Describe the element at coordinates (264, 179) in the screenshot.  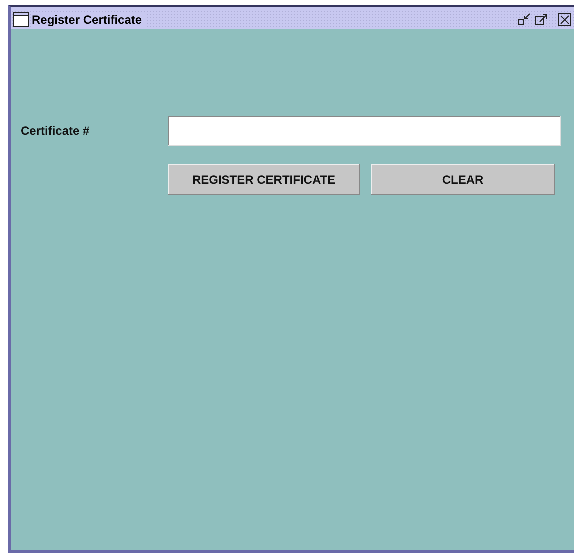
I see `register-button: REGISTER CERTIFICATE` at that location.